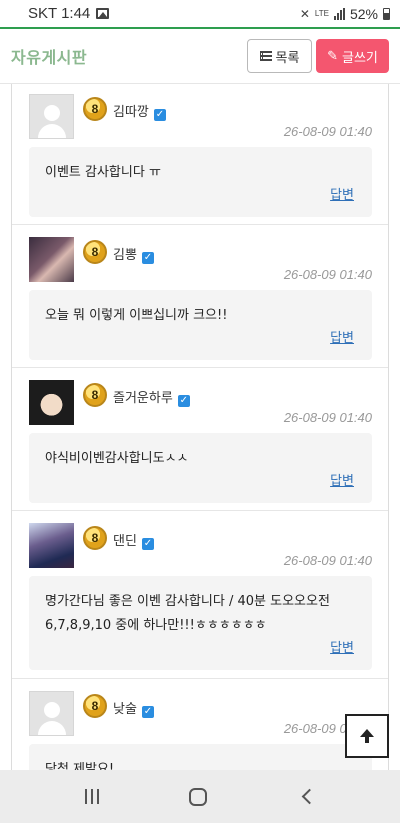 Image resolution: width=400 pixels, height=823 pixels. Describe the element at coordinates (363, 13) in the screenshot. I see `battery-percent: 52%` at that location.